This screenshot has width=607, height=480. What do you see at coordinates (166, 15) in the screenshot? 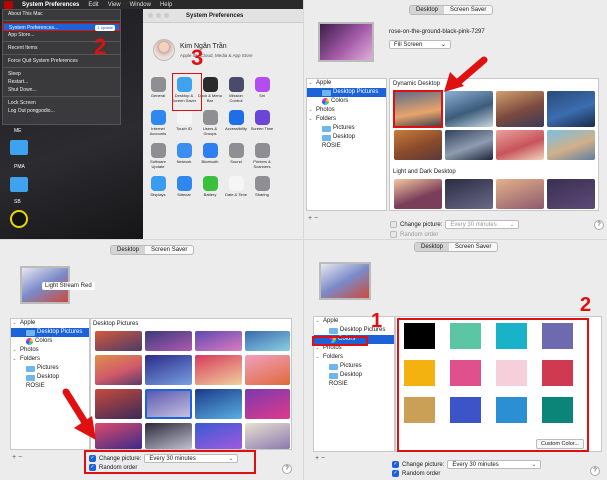
I see `zoom-icon` at bounding box center [166, 15].